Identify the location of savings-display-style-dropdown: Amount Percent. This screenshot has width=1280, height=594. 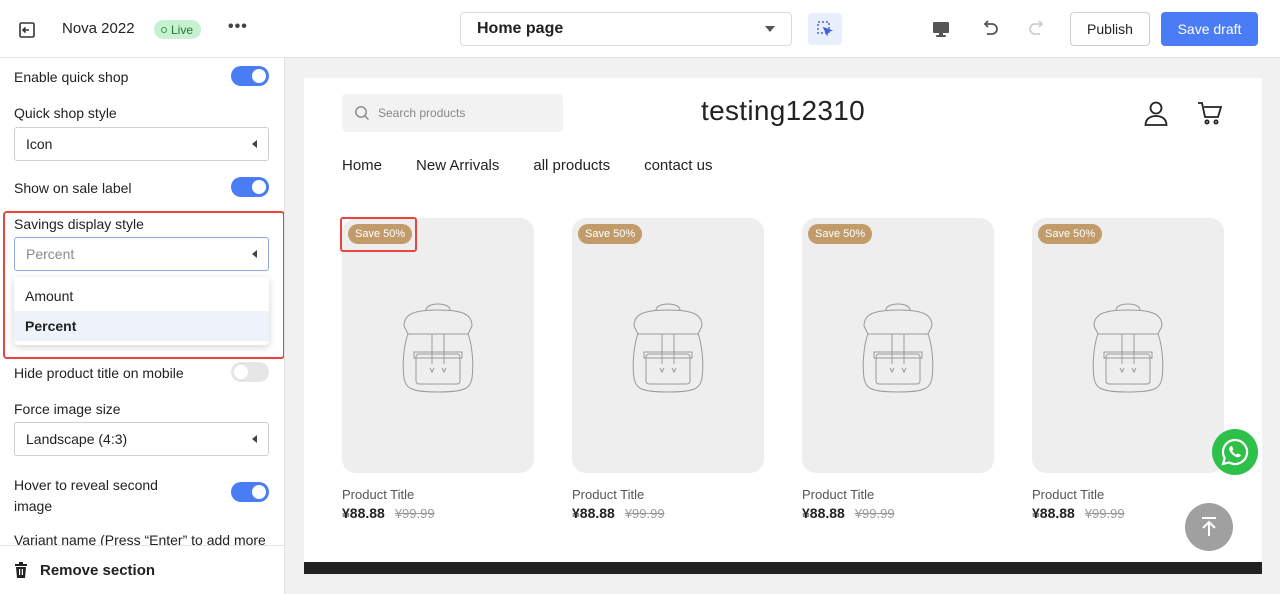
(141, 311).